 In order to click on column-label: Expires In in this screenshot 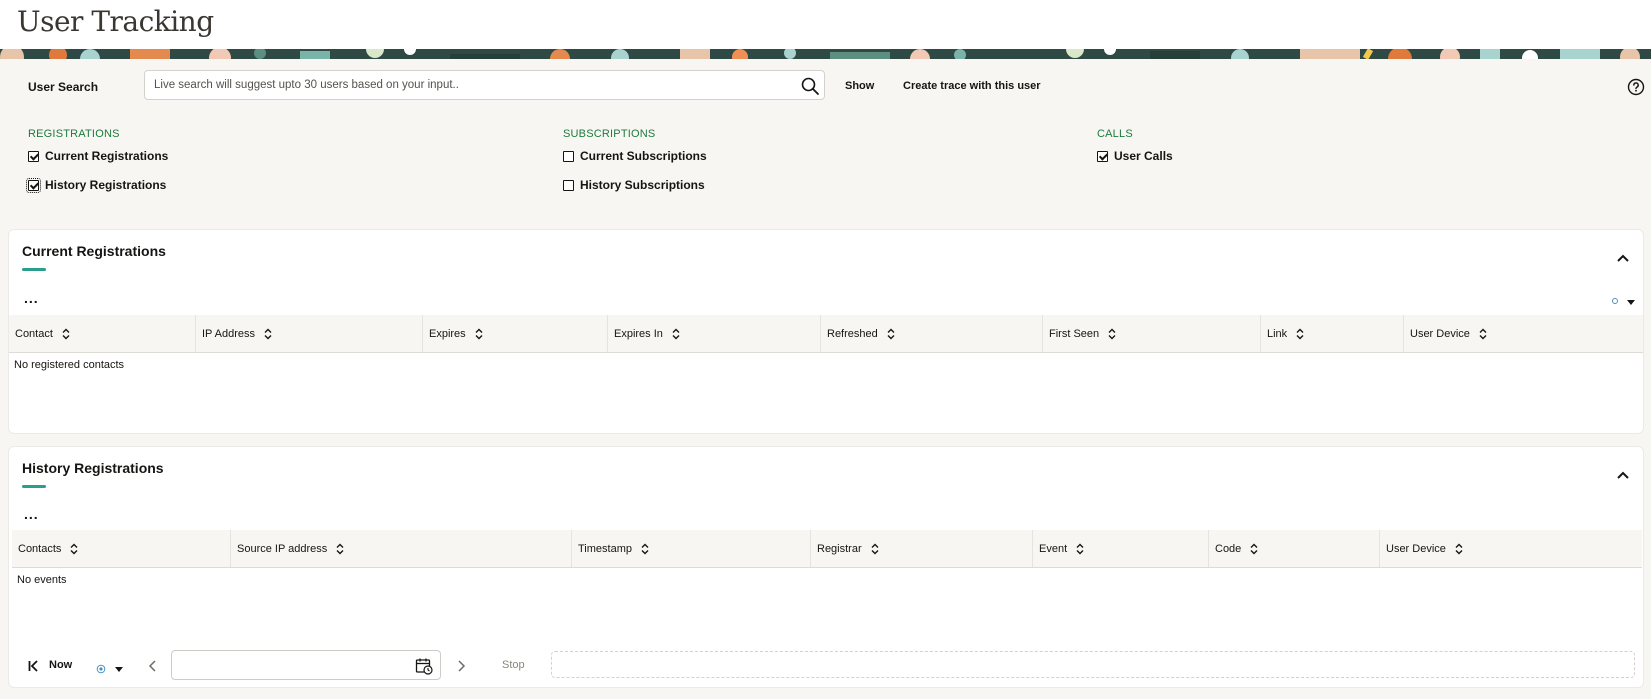, I will do `click(638, 333)`.